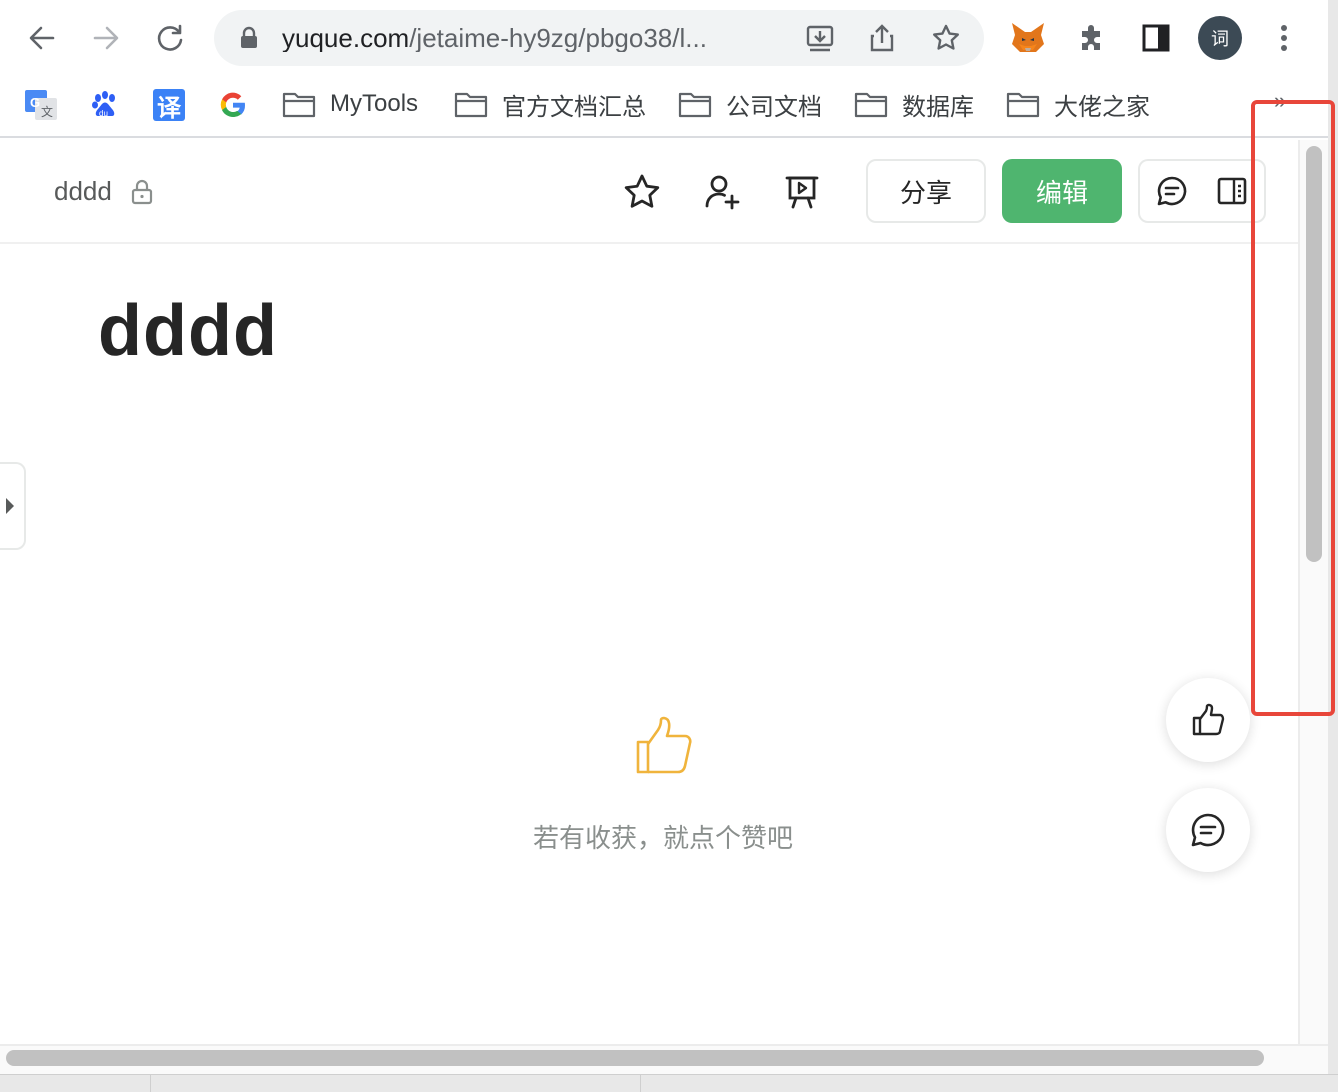 This screenshot has width=1338, height=1092. Describe the element at coordinates (1333, 546) in the screenshot. I see `window-edge` at that location.